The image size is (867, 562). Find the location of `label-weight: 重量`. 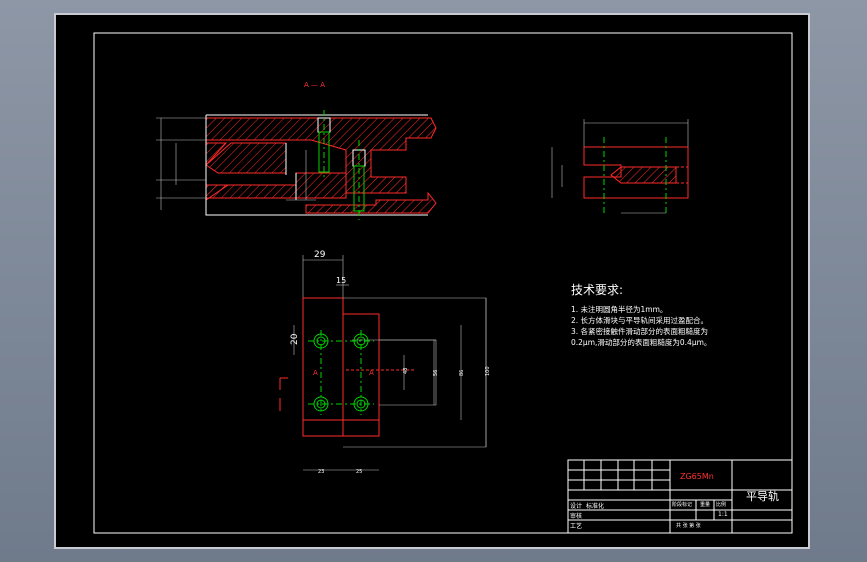

label-weight: 重量 is located at coordinates (705, 505).